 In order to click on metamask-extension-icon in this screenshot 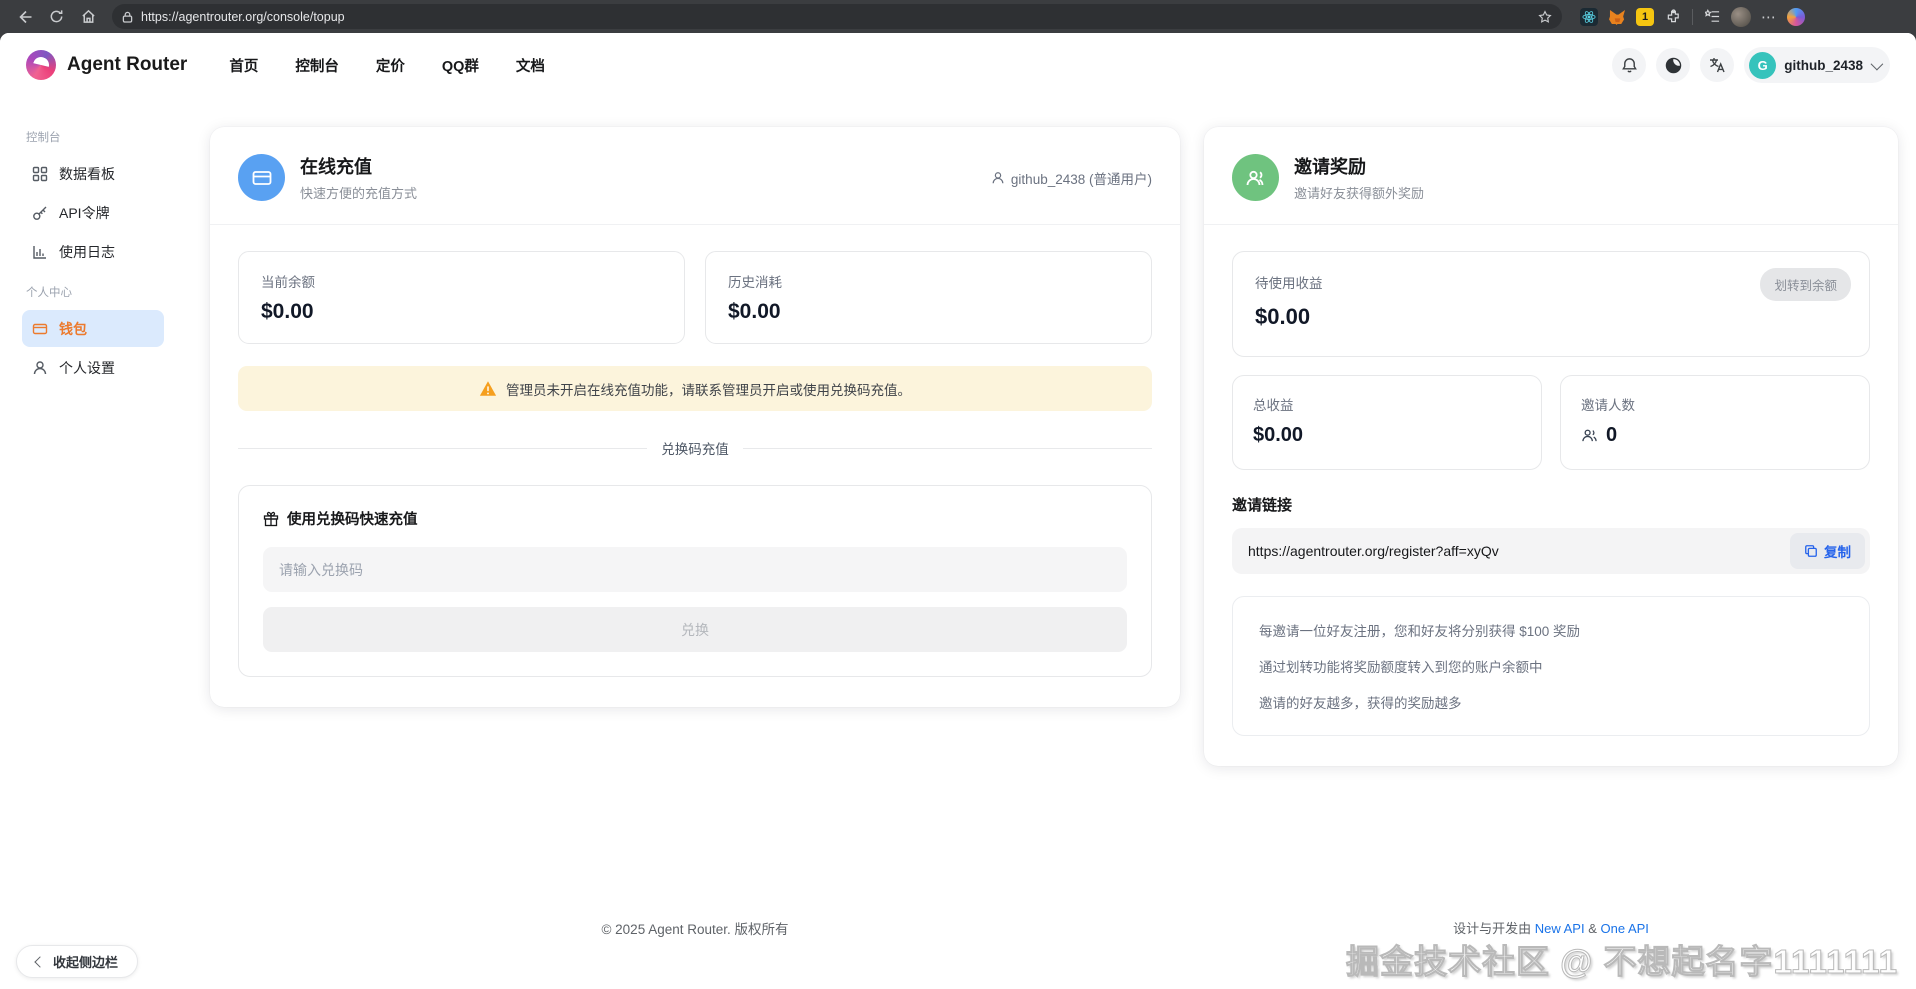, I will do `click(1617, 17)`.